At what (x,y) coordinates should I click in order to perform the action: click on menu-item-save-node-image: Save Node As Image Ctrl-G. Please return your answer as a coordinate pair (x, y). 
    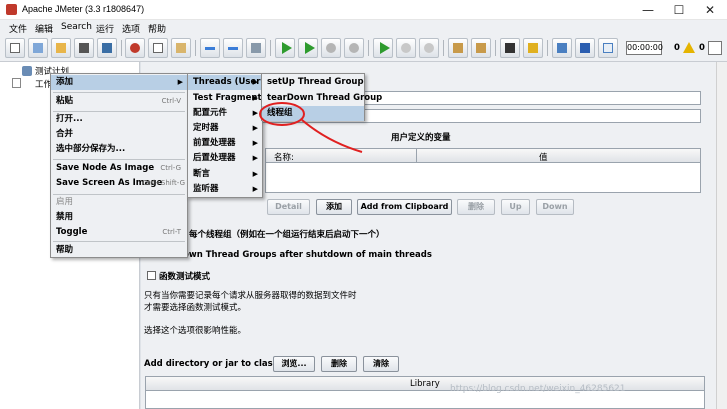
    Looking at the image, I should click on (119, 168).